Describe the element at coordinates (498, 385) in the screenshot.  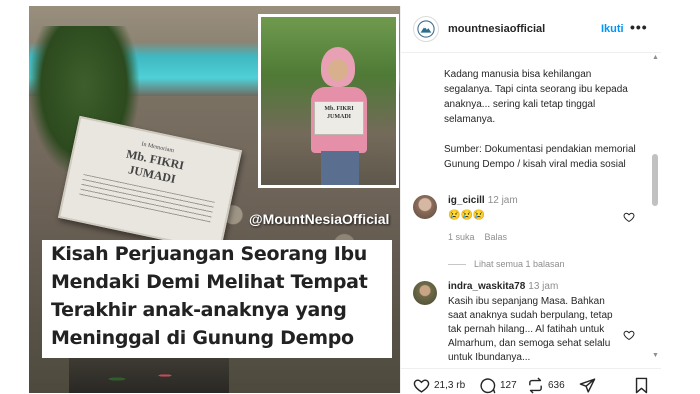
I see `comment-button: 127` at that location.